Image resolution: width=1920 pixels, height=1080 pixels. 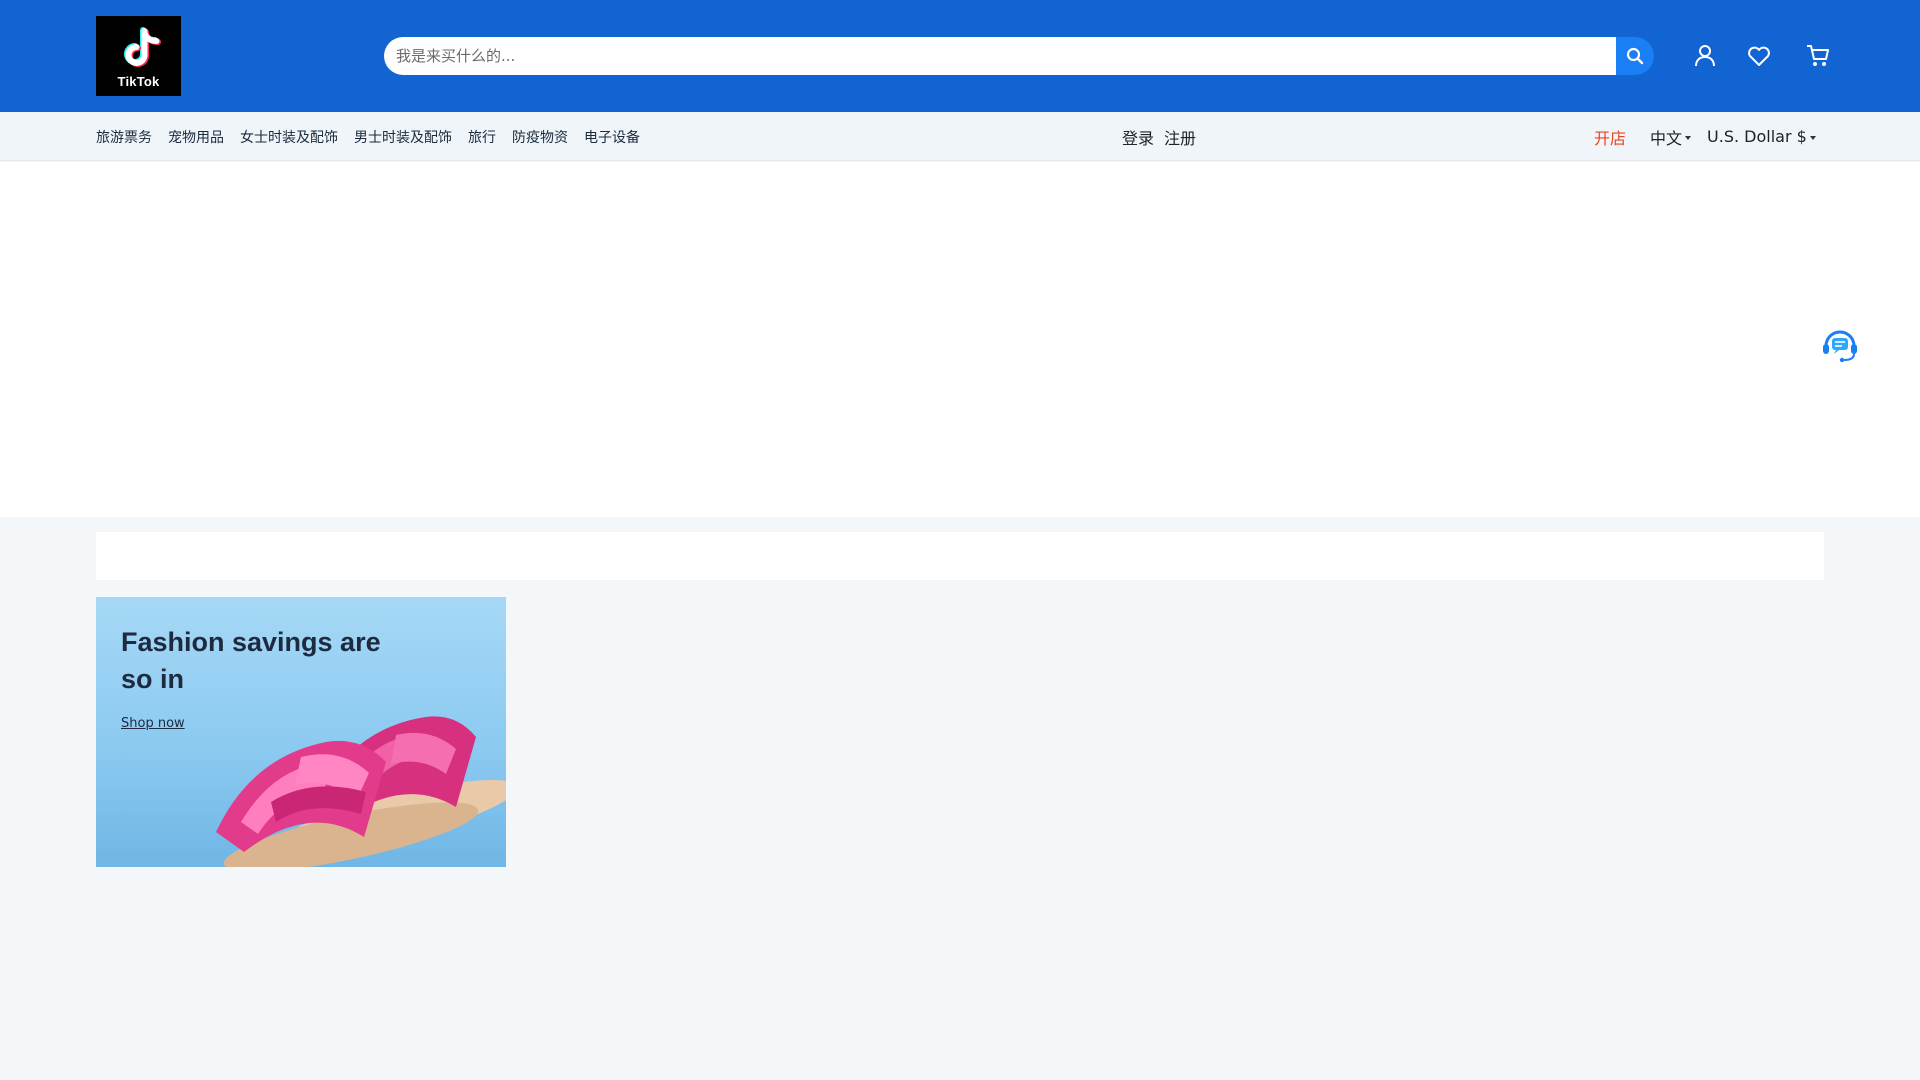 I want to click on category-epidemic-supplies: 防疫物资, so click(x=540, y=137).